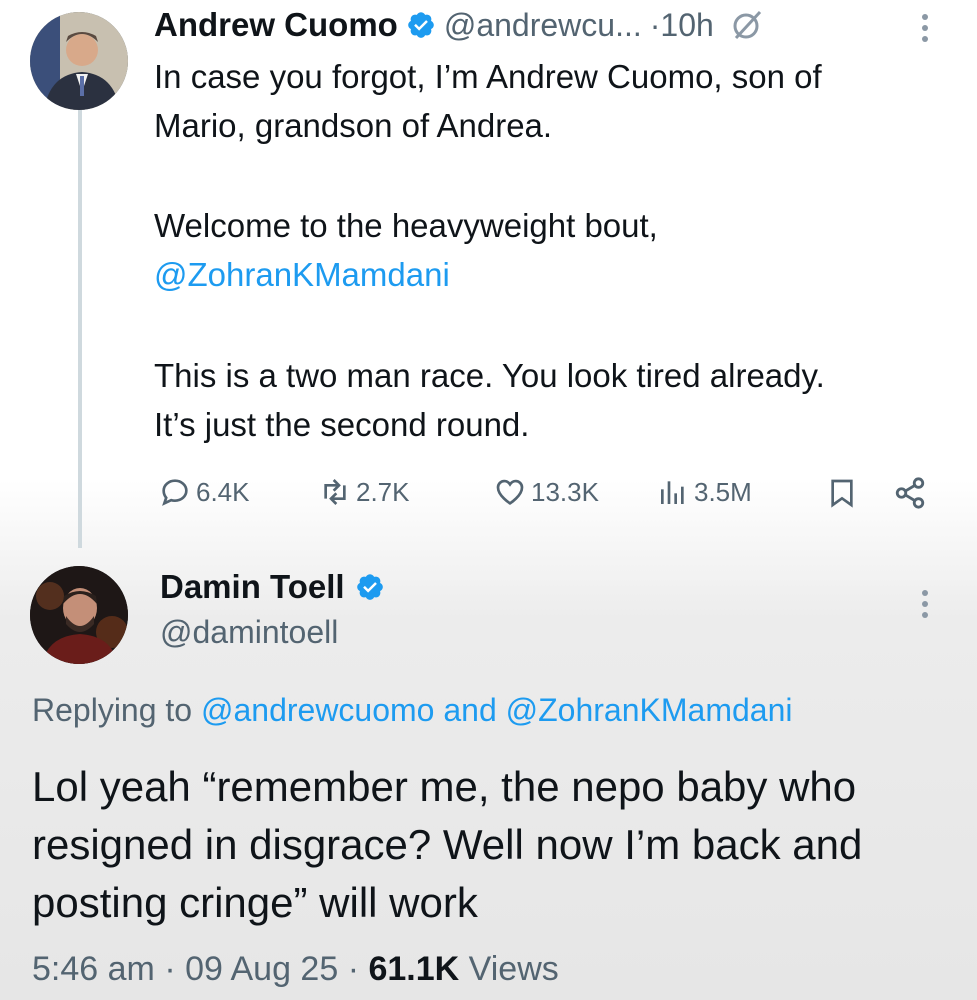 The width and height of the screenshot is (977, 1000). Describe the element at coordinates (510, 492) in the screenshot. I see `like-icon` at that location.